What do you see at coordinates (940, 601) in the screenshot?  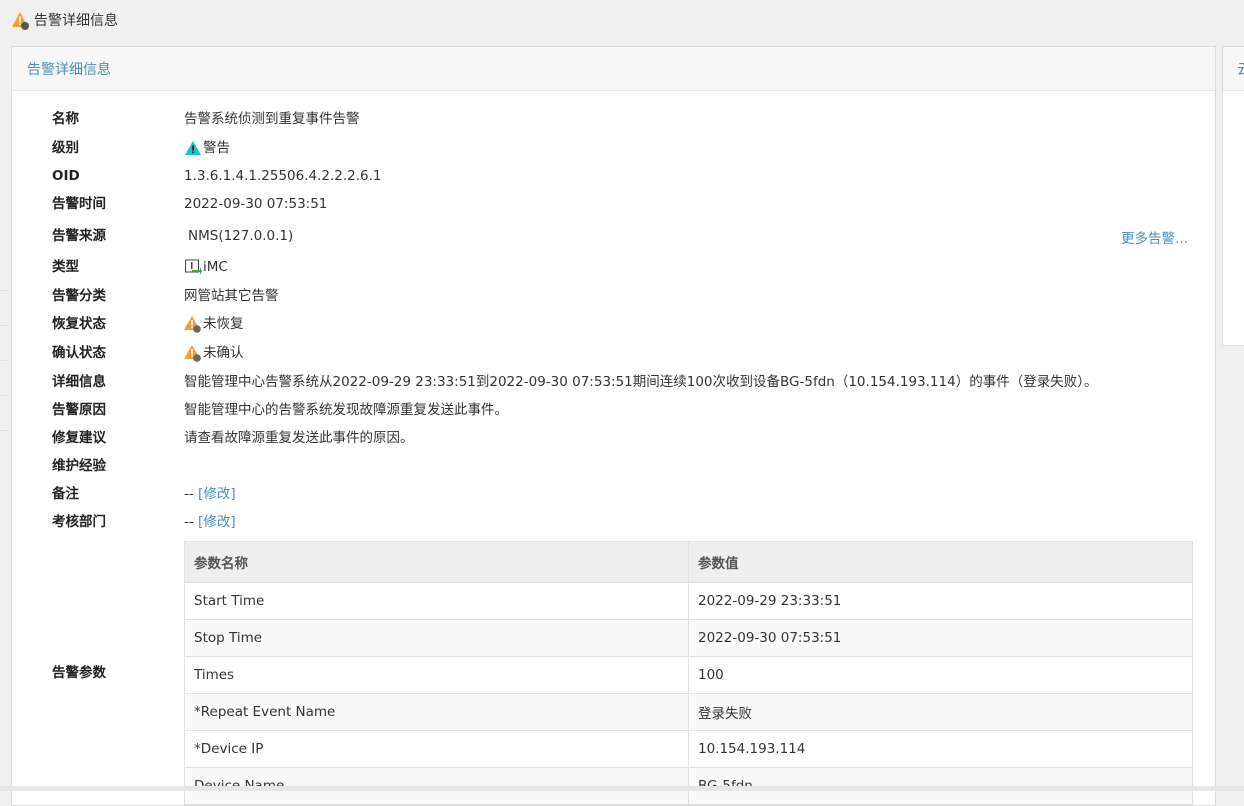 I see `param-value: 2022-09-29 23:33:51` at bounding box center [940, 601].